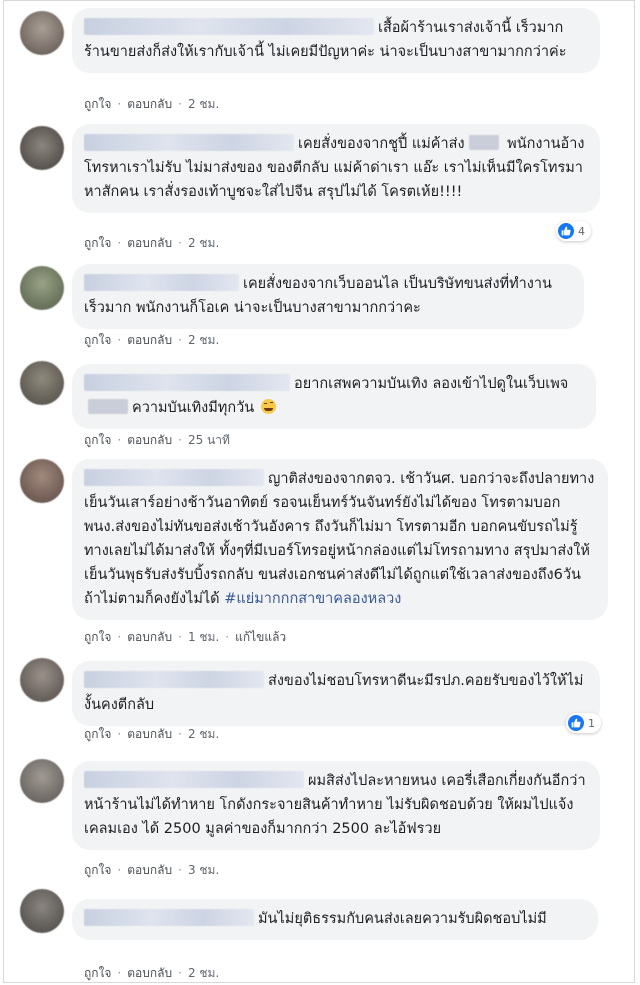 The height and width of the screenshot is (985, 640). I want to click on reaction-count-value: 1, so click(591, 723).